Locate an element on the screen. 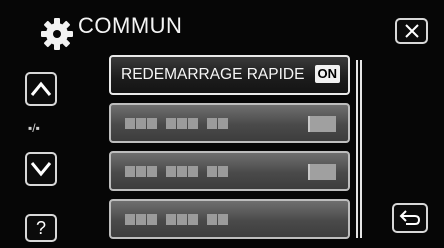 The image size is (444, 248). status-badge: ON is located at coordinates (327, 74).